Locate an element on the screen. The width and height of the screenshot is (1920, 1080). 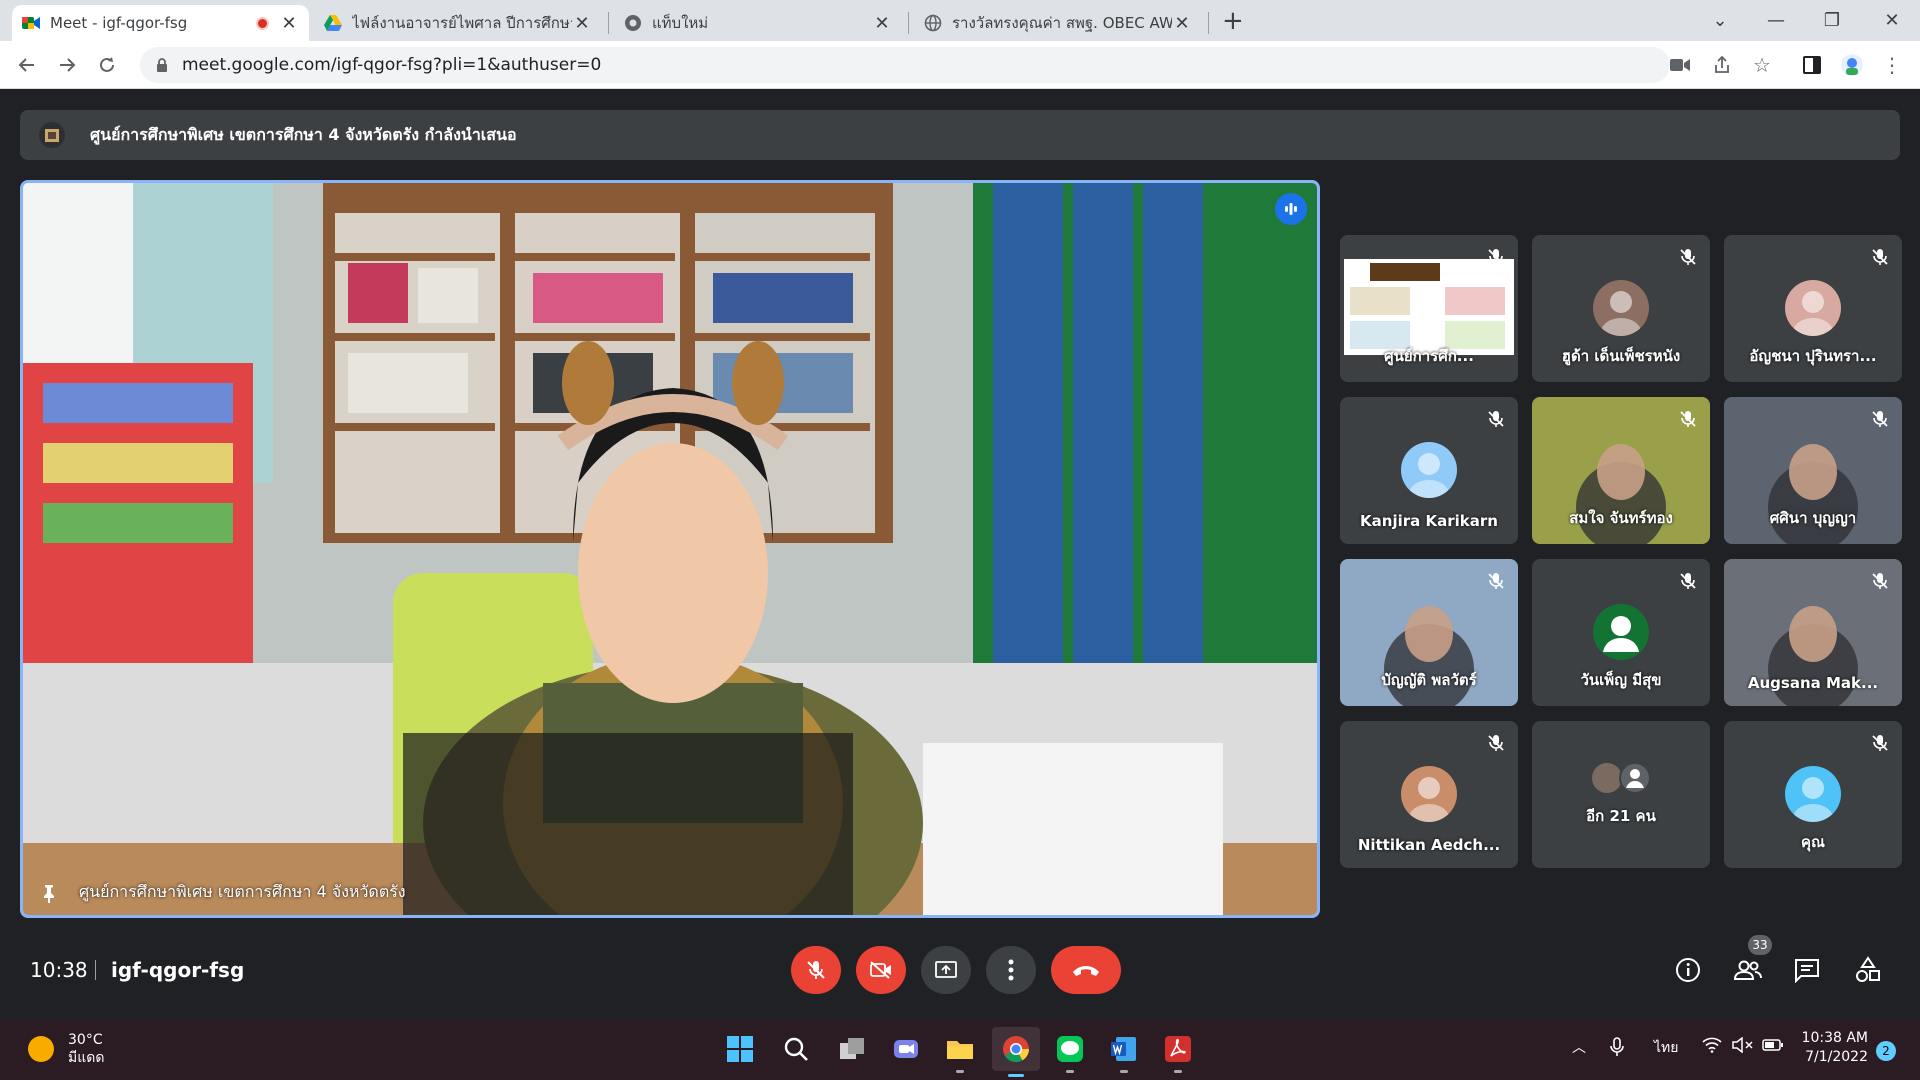
more-menu-icon: ⋮ is located at coordinates (1892, 65).